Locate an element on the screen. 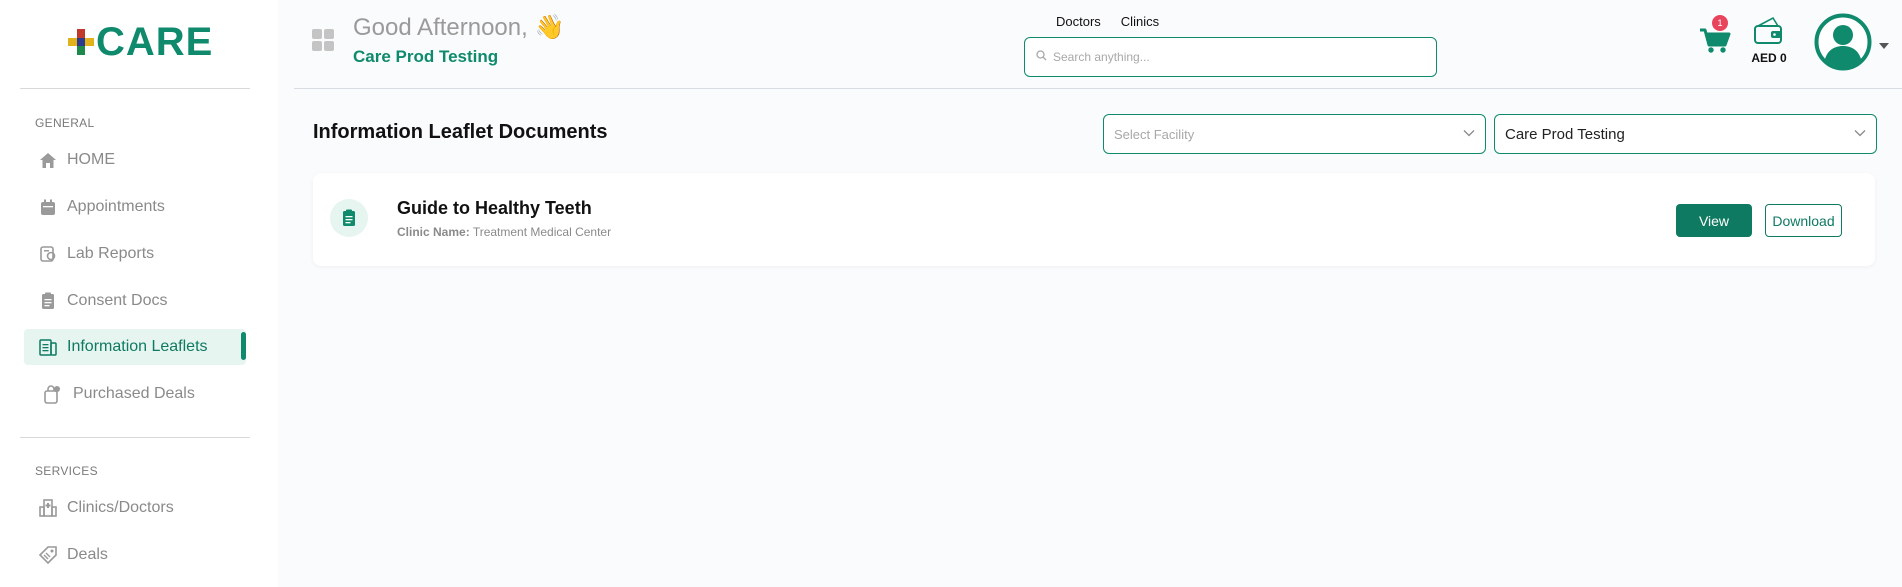 The height and width of the screenshot is (587, 1902). document-clinic: Clinic Name: Treatment Medical Center is located at coordinates (504, 232).